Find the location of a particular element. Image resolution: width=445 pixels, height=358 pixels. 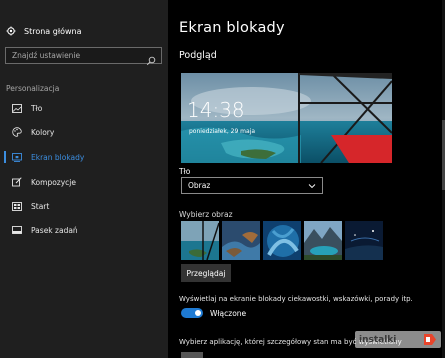

background-label: Tło is located at coordinates (185, 171).